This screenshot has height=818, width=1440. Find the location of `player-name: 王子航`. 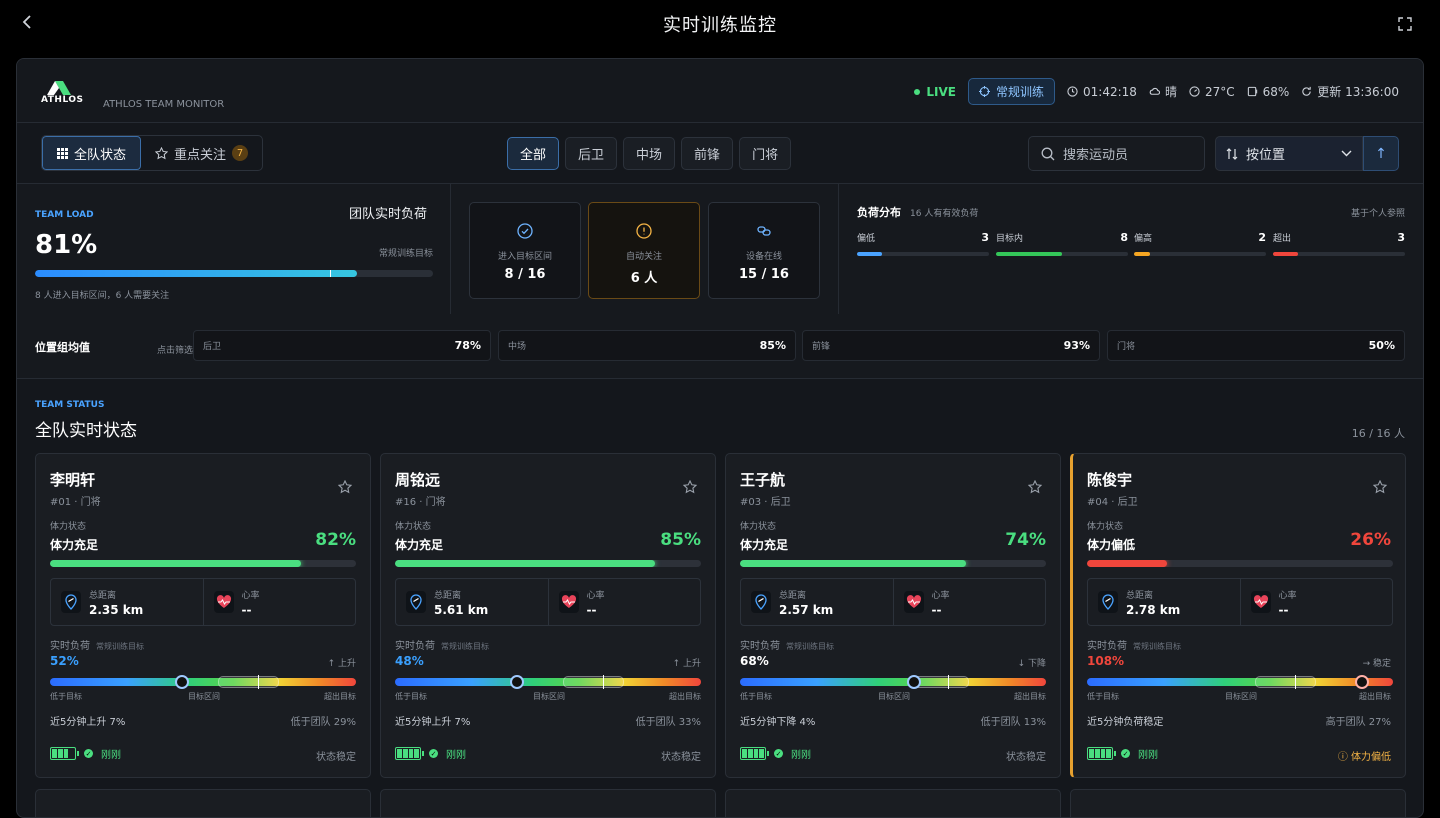

player-name: 王子航 is located at coordinates (763, 480).